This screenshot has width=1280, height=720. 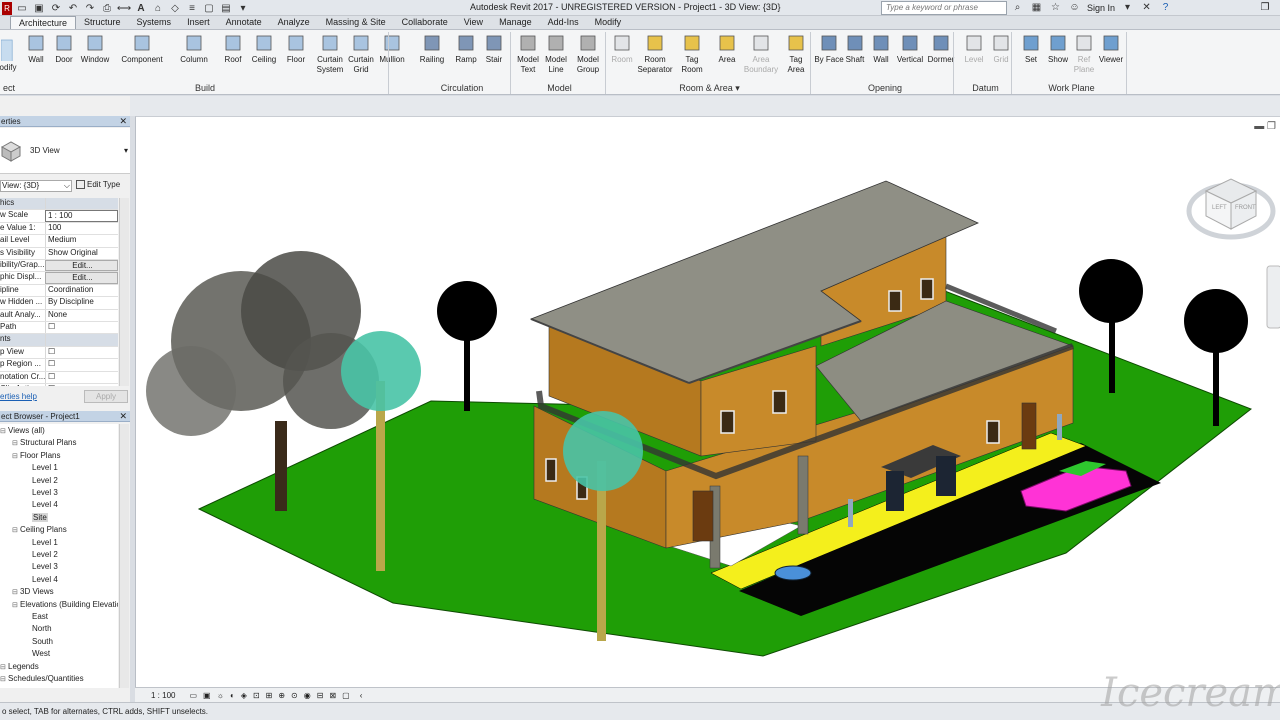 I want to click on modify-button: odify, so click(x=8, y=53).